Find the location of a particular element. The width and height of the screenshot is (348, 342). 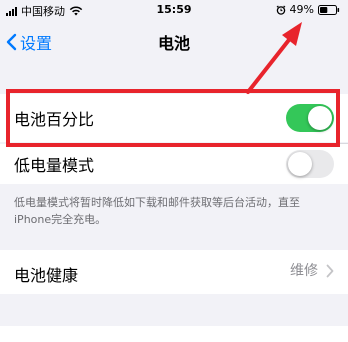

low-power-mode-label: 低电量模式 is located at coordinates (54, 165).